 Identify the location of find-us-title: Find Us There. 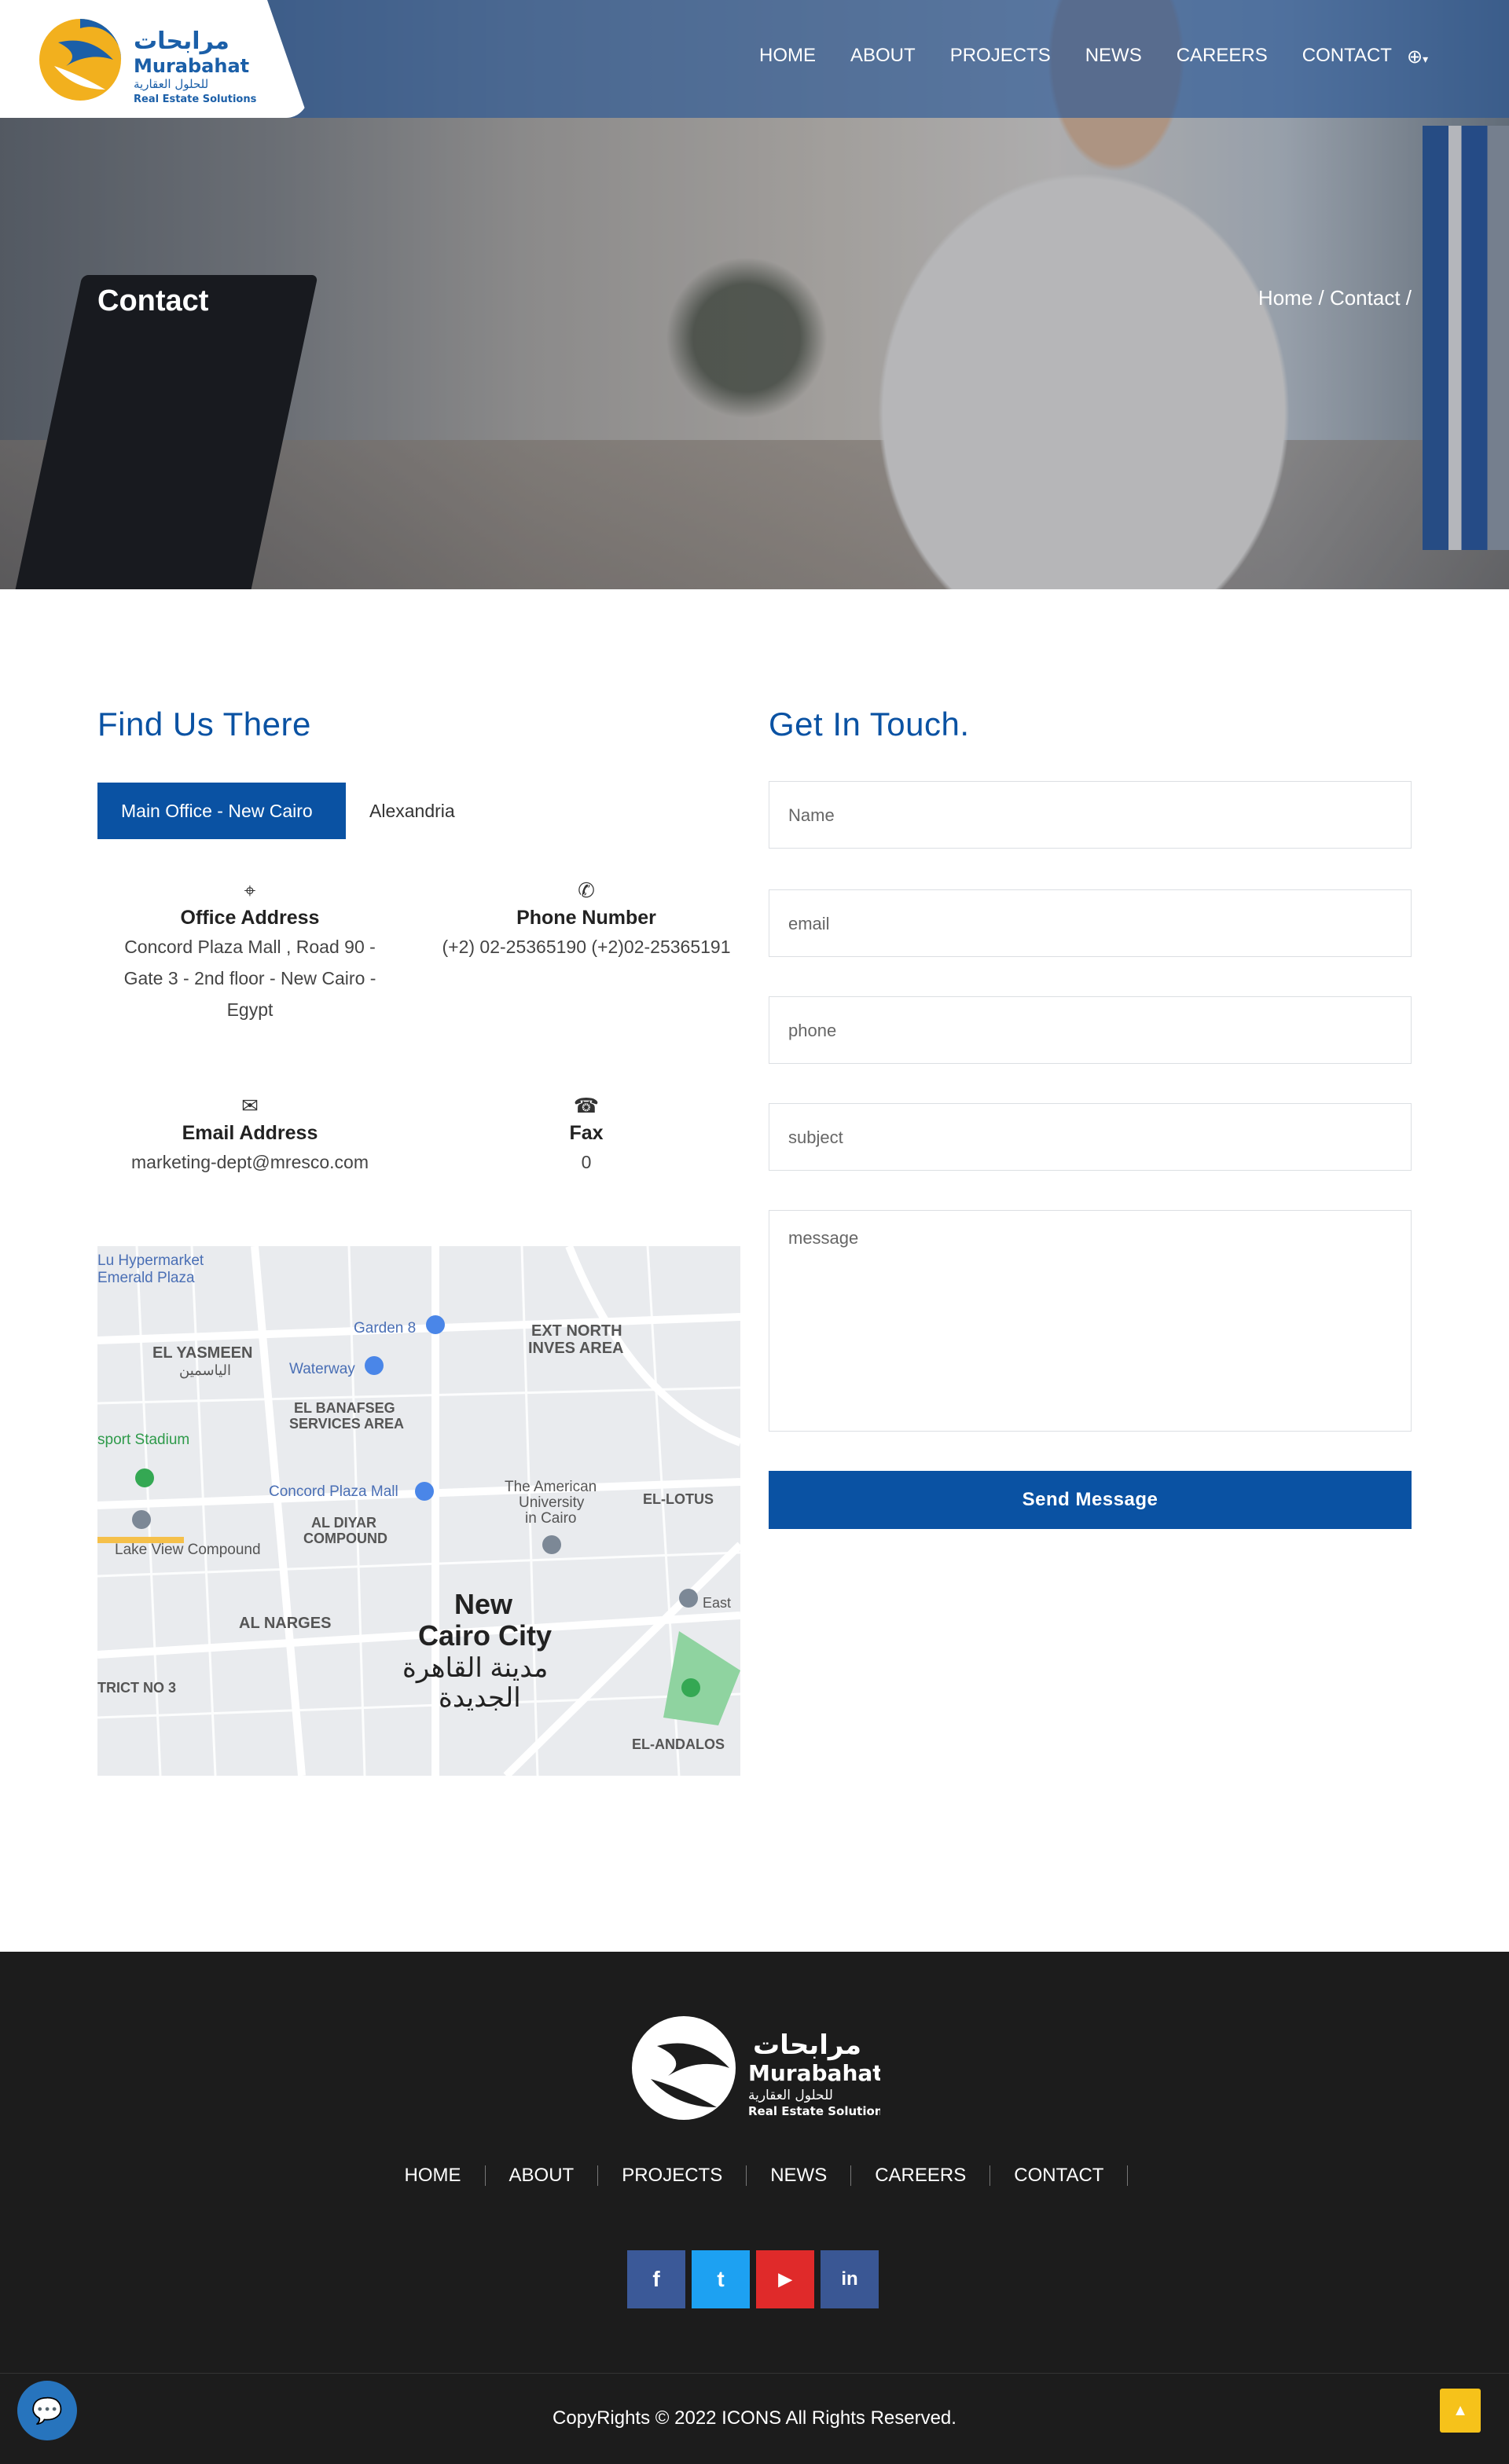
(204, 724).